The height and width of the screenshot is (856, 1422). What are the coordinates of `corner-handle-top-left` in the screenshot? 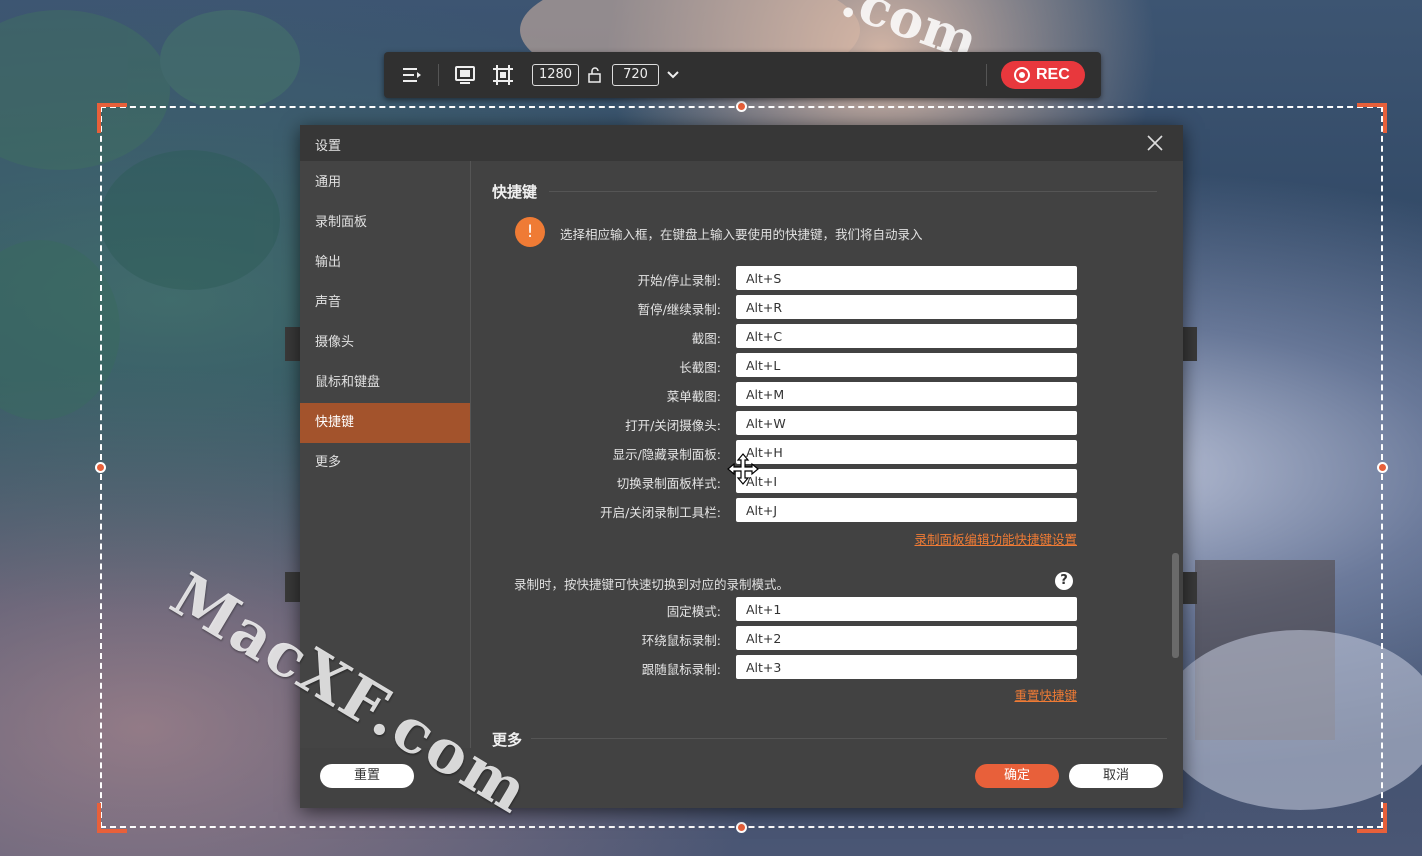 It's located at (112, 118).